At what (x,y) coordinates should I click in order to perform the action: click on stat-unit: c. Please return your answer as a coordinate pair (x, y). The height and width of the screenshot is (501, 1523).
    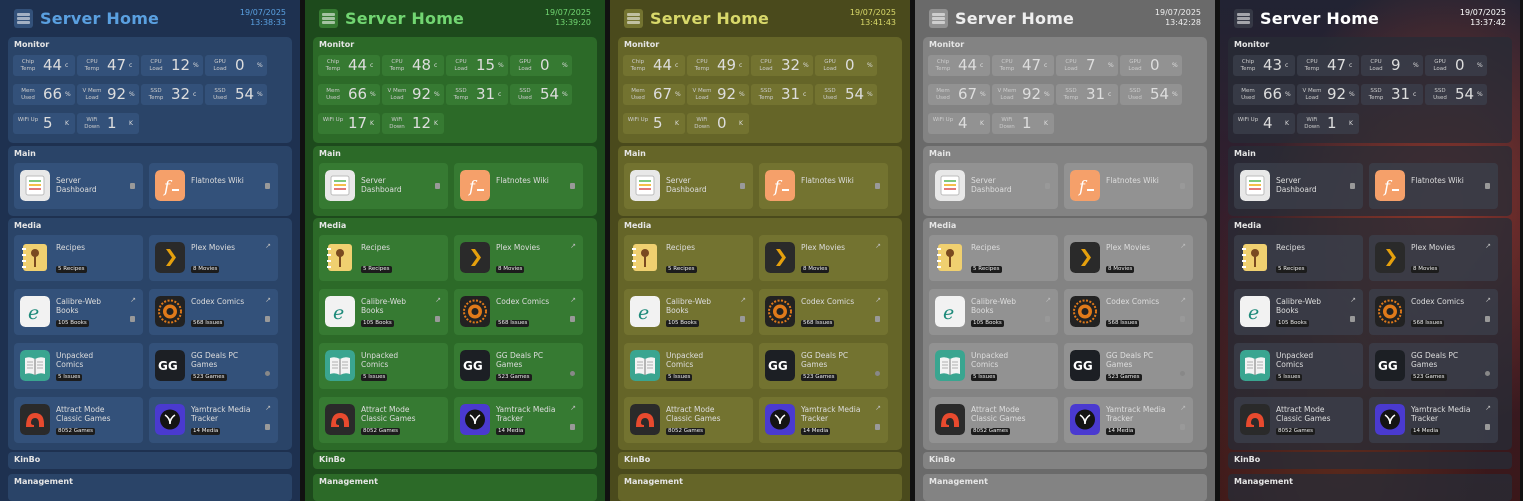
    Looking at the image, I should click on (982, 65).